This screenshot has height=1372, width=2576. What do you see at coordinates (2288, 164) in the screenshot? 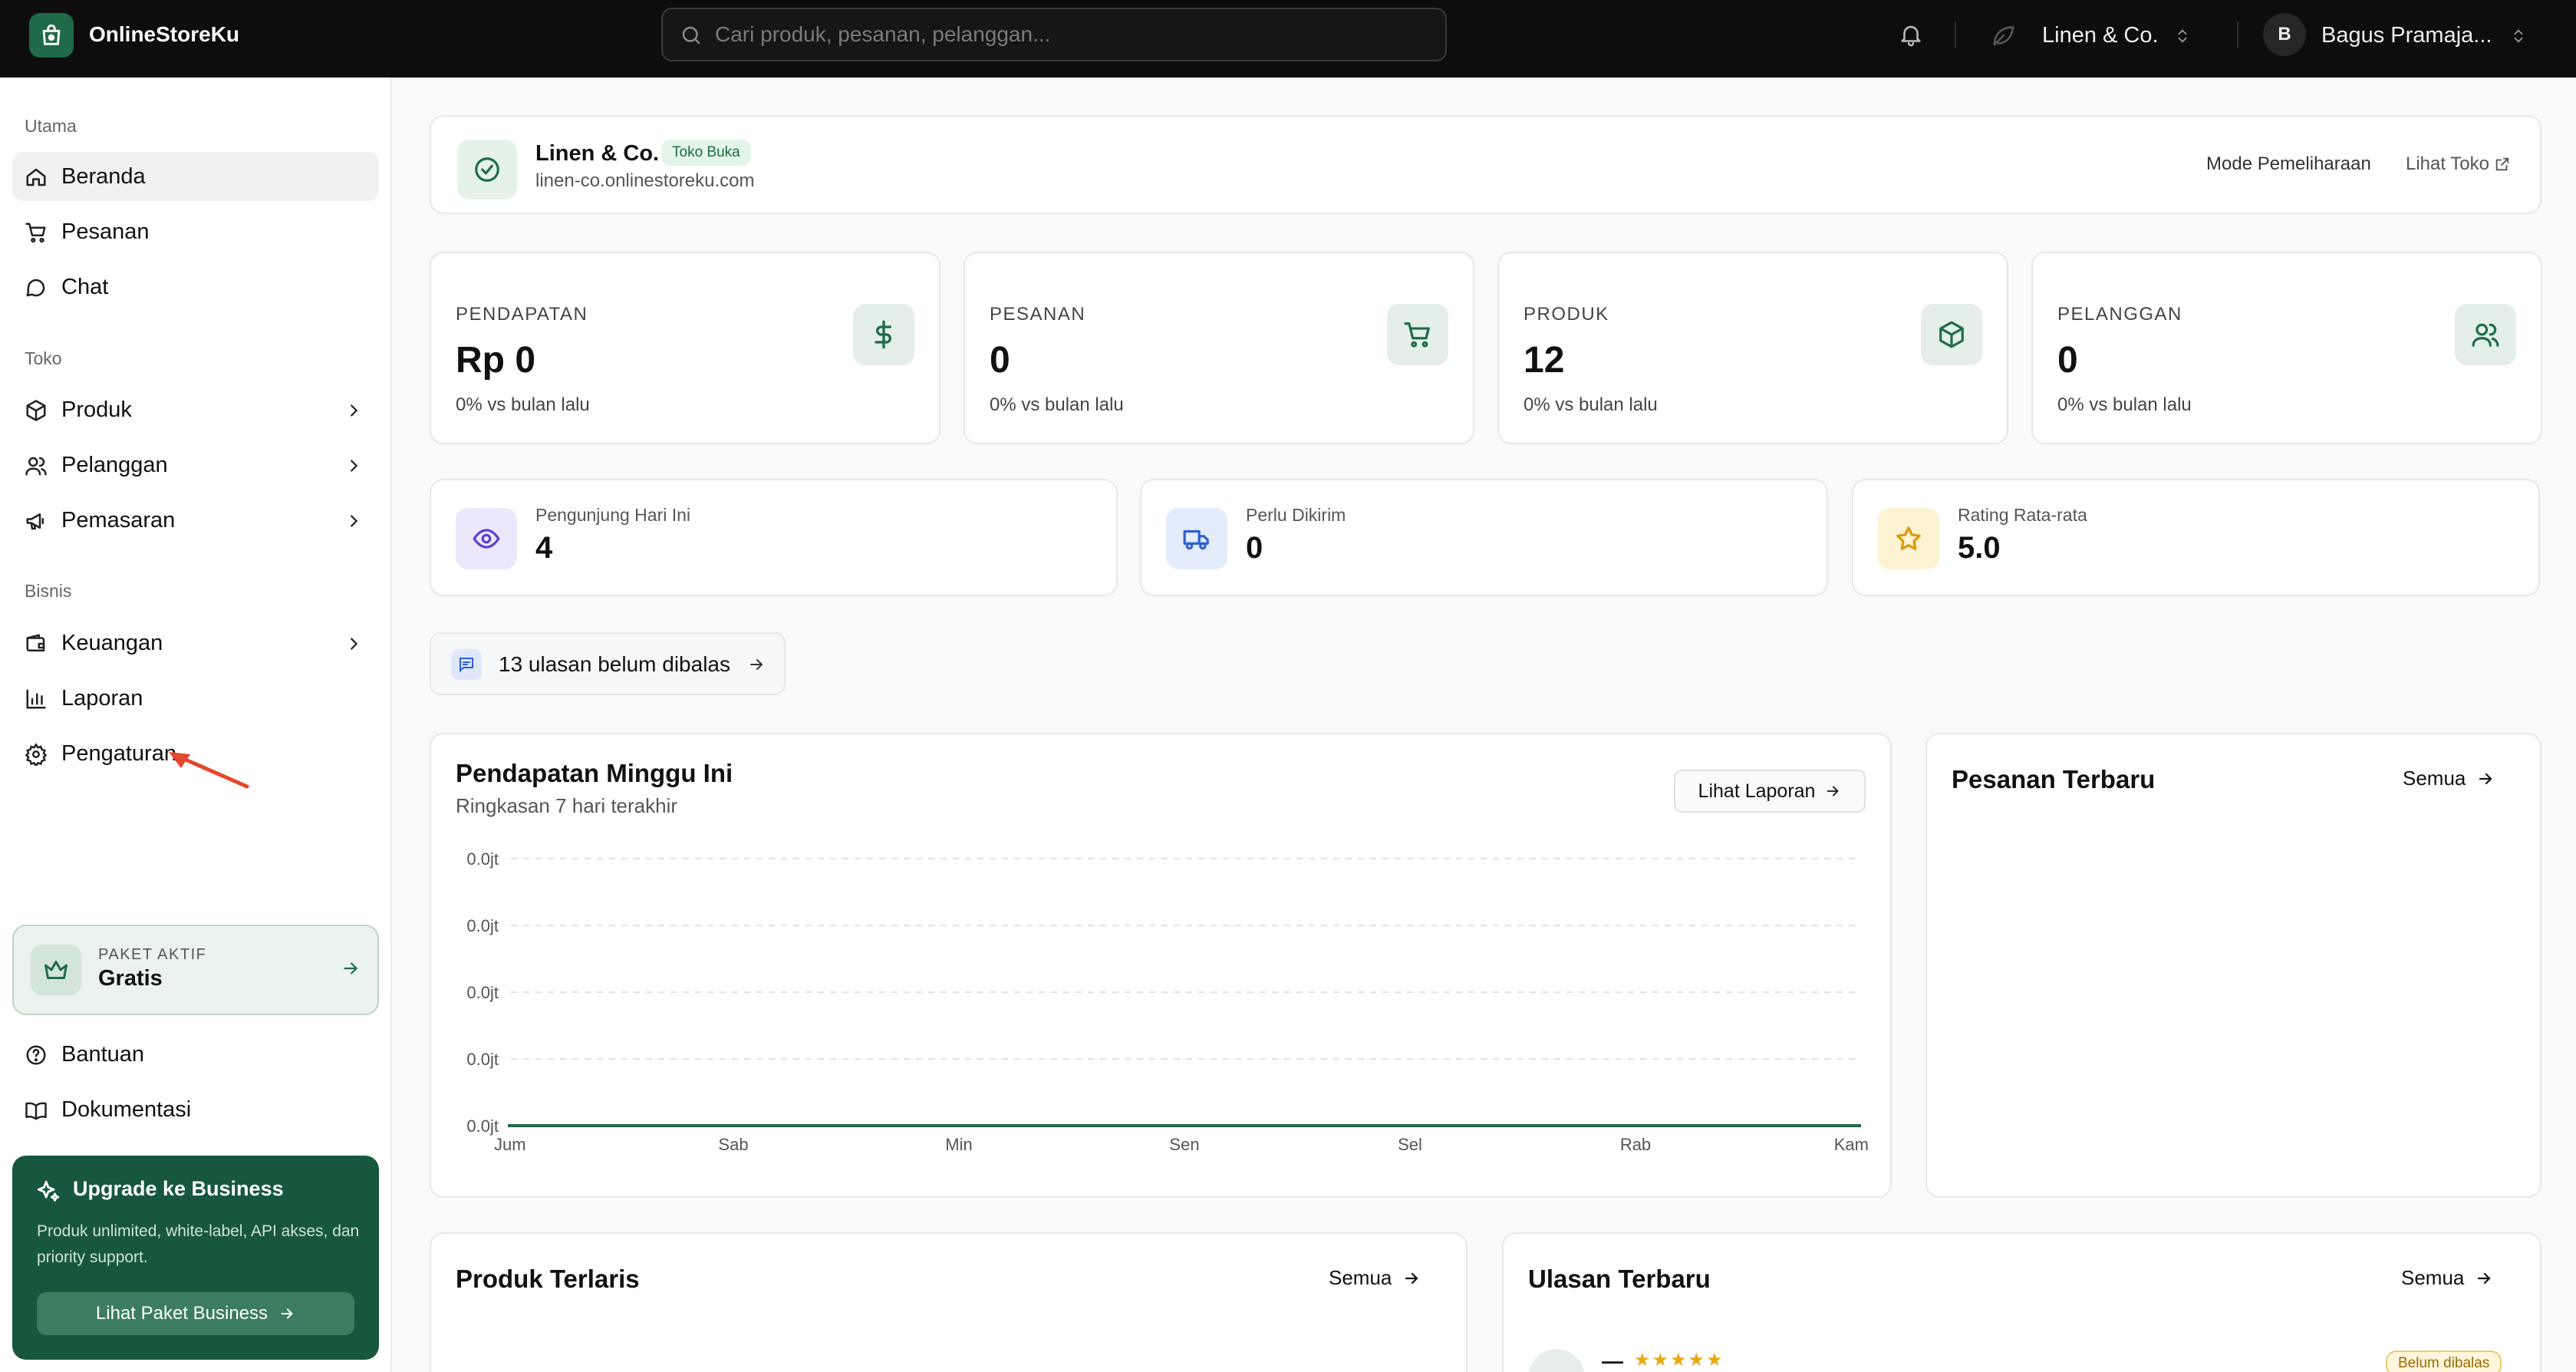
I see `maintenance-mode-button: Mode Pemeliharaan` at bounding box center [2288, 164].